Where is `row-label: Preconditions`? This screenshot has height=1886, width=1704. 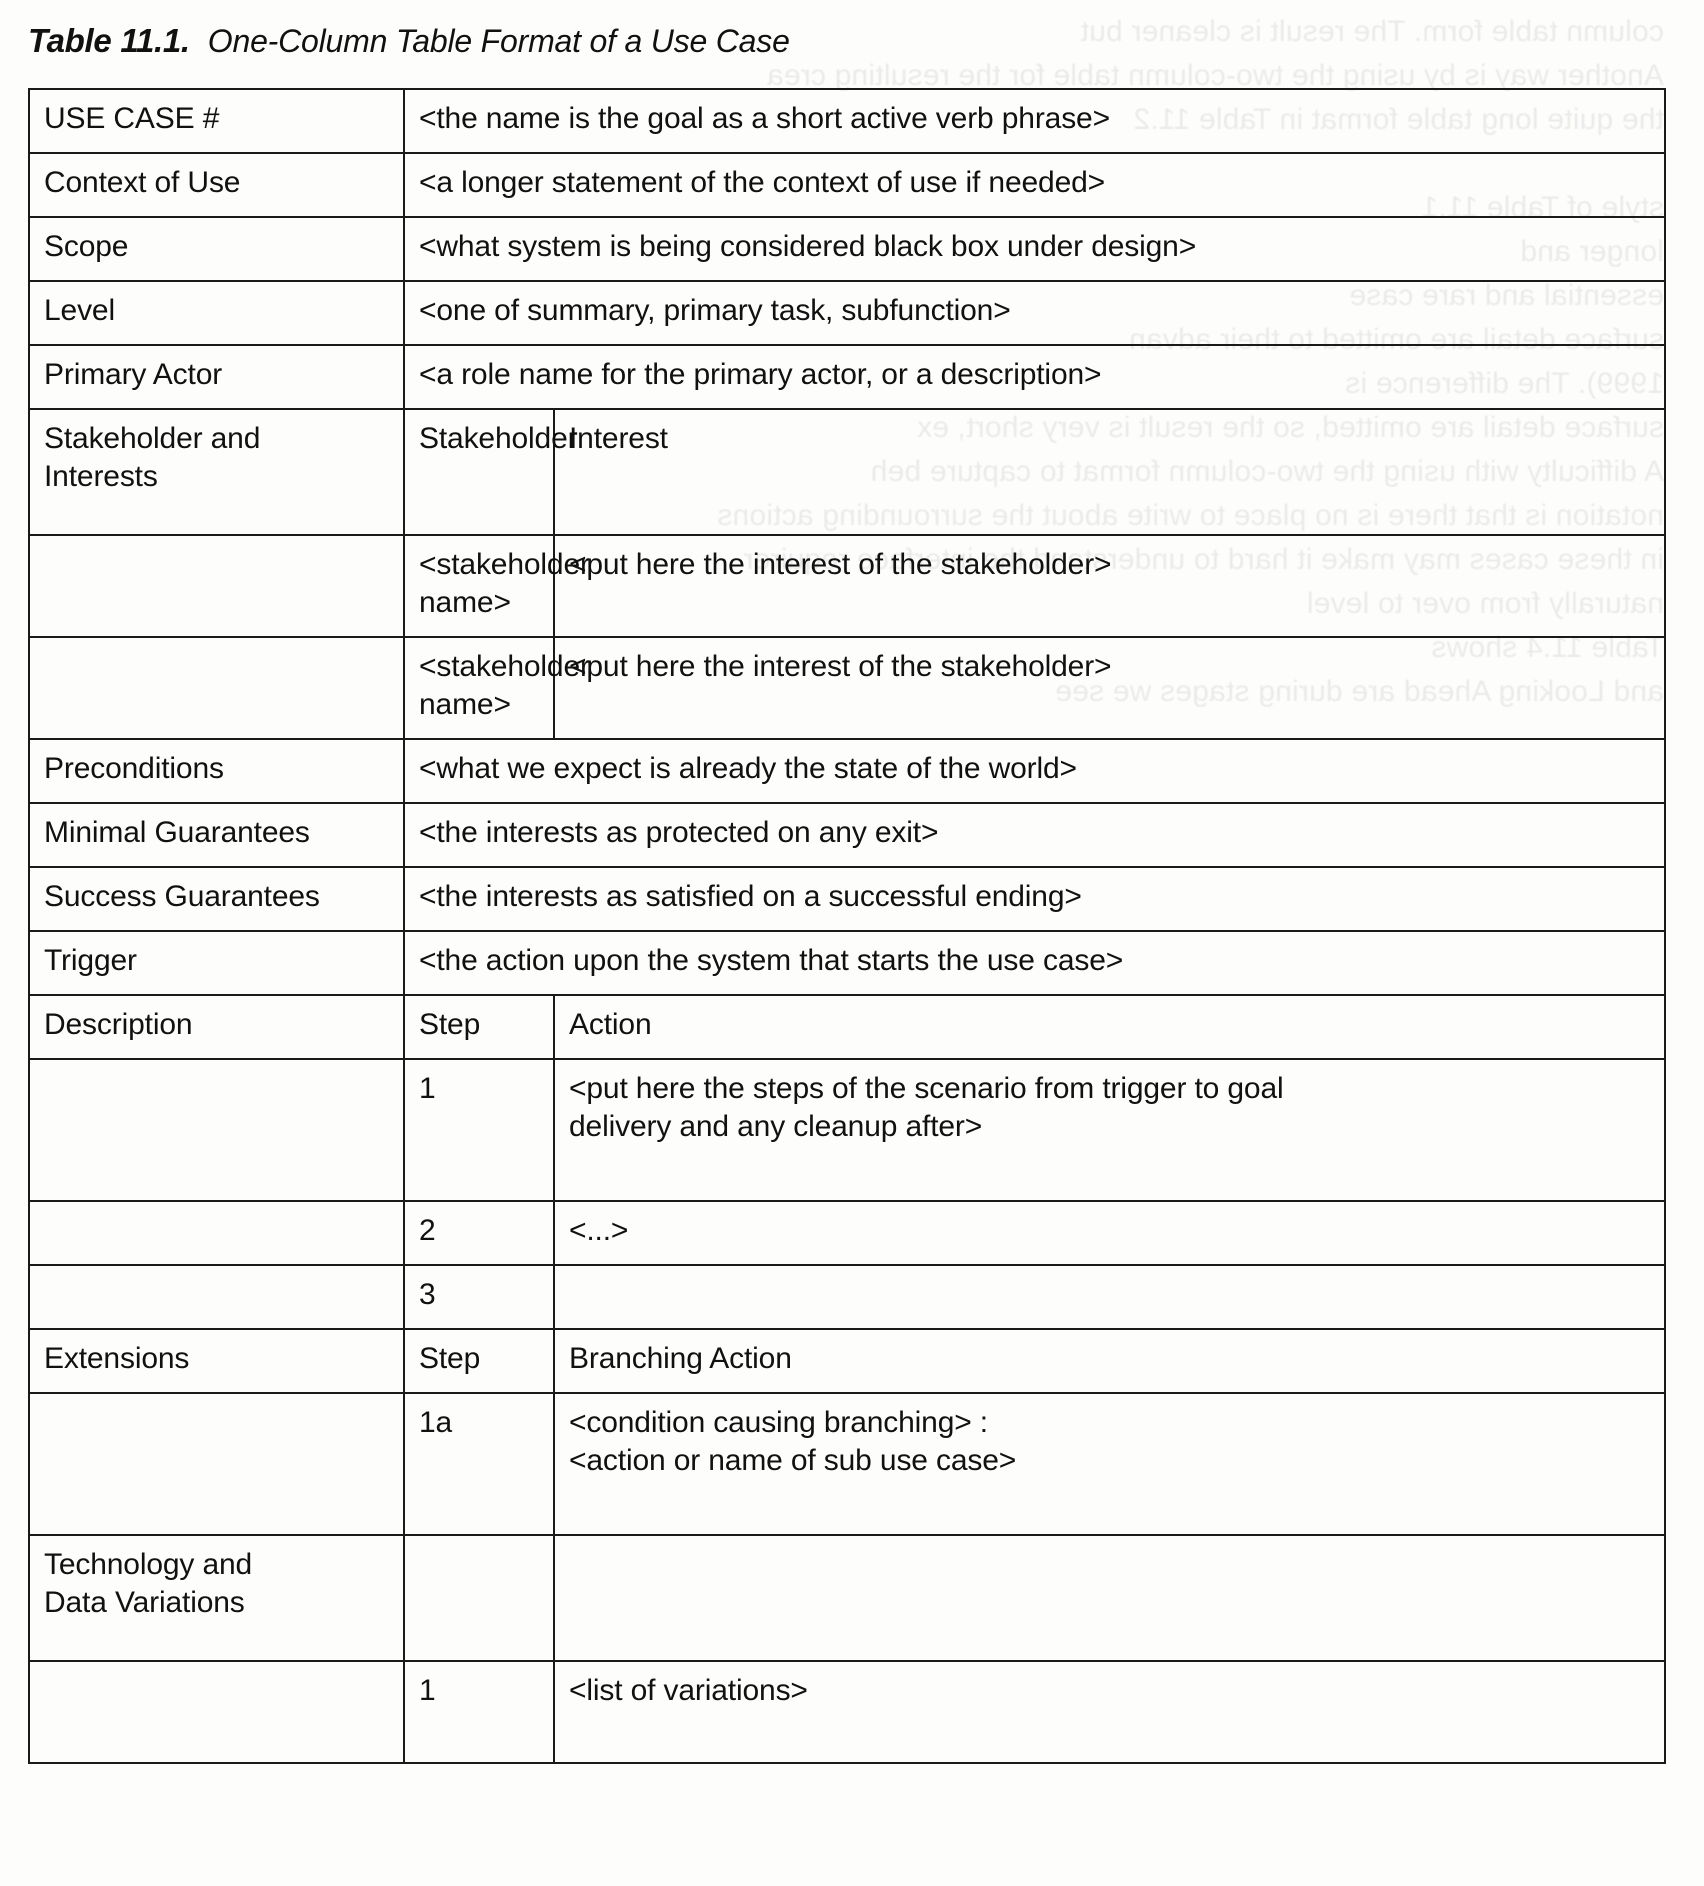
row-label: Preconditions is located at coordinates (216, 771).